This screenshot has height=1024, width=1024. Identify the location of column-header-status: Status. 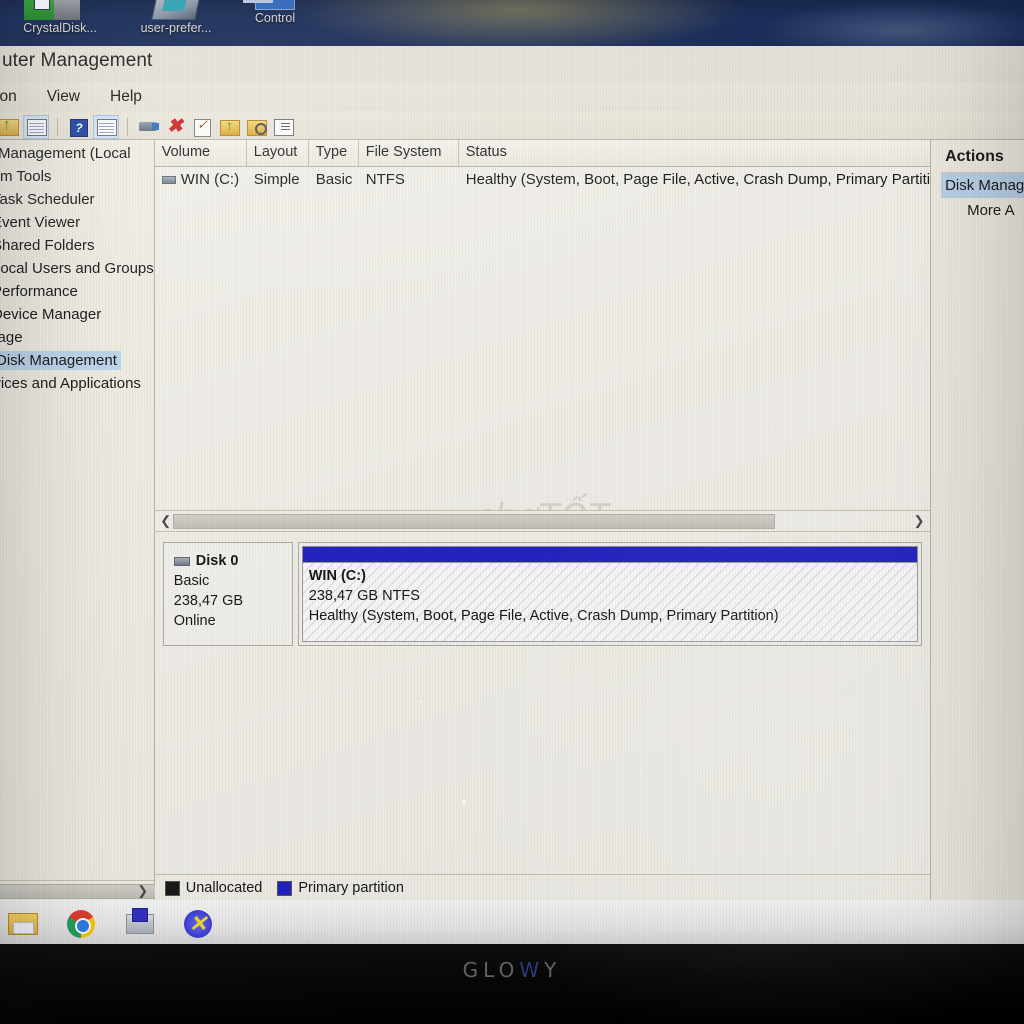
(694, 153).